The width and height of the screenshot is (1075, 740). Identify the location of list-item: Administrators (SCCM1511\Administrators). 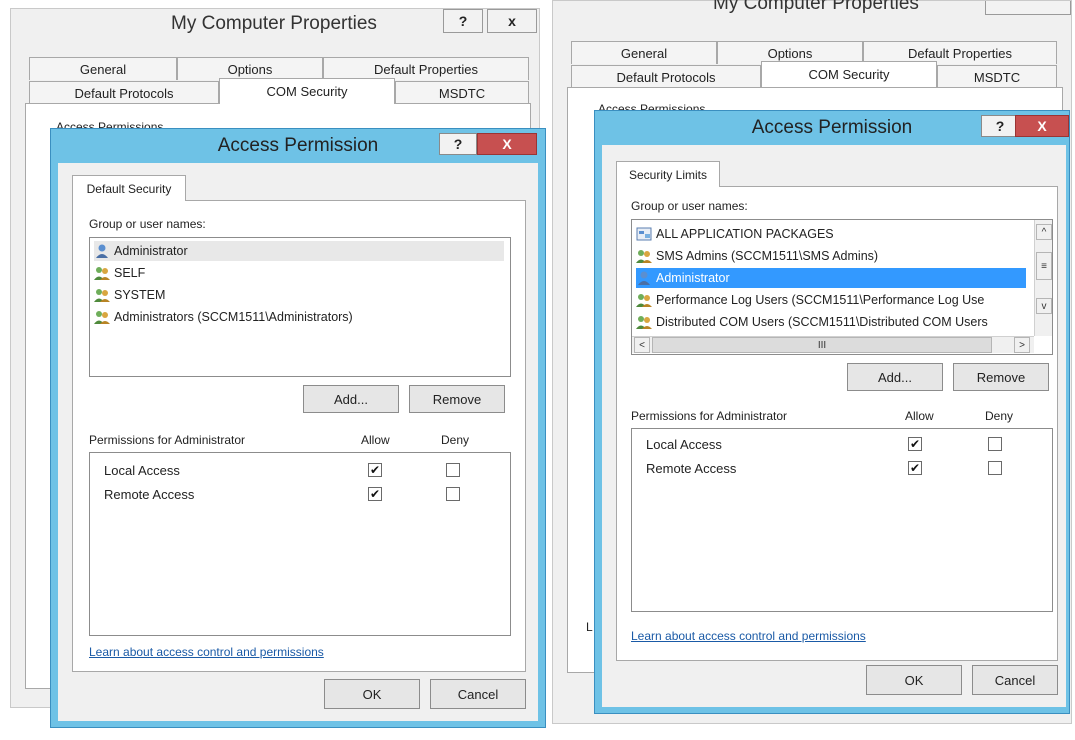
(223, 317).